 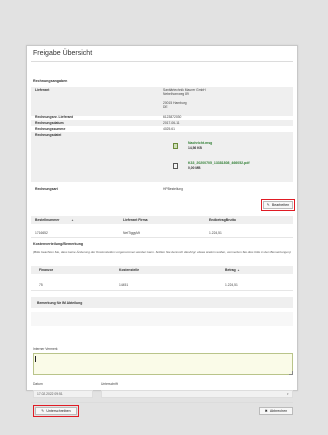 I want to click on file-size-pdf: 0,00 MB, so click(x=194, y=168).